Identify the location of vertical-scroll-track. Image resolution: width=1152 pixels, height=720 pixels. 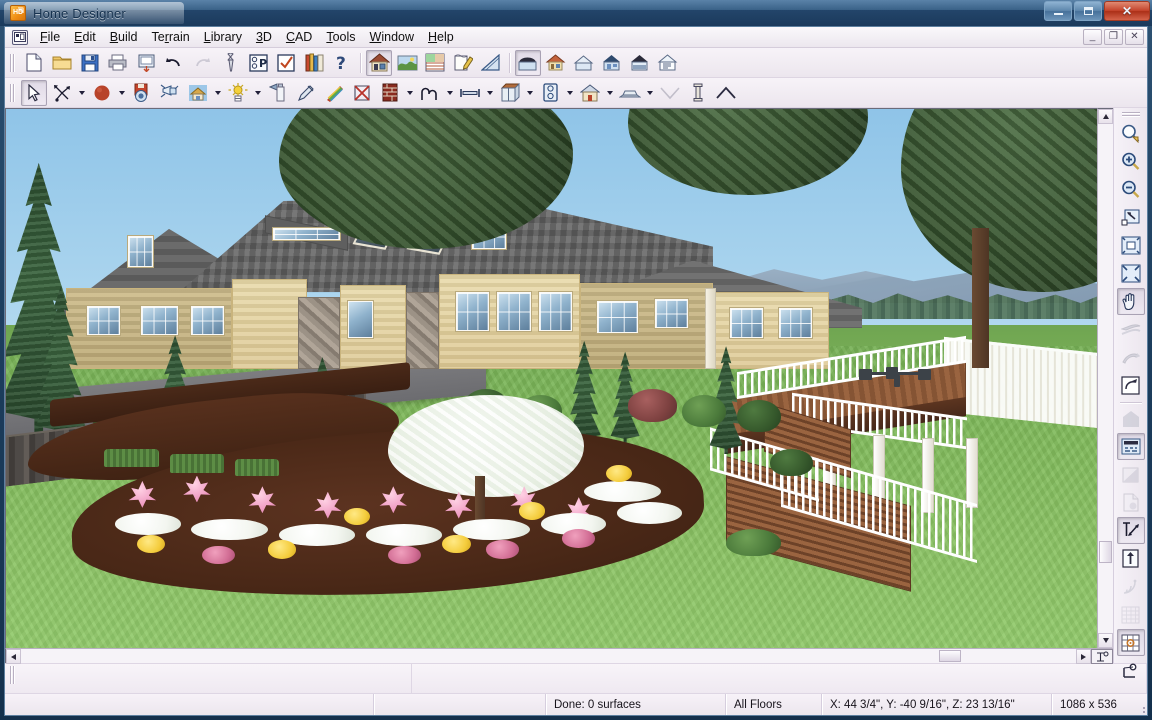
(1105, 378).